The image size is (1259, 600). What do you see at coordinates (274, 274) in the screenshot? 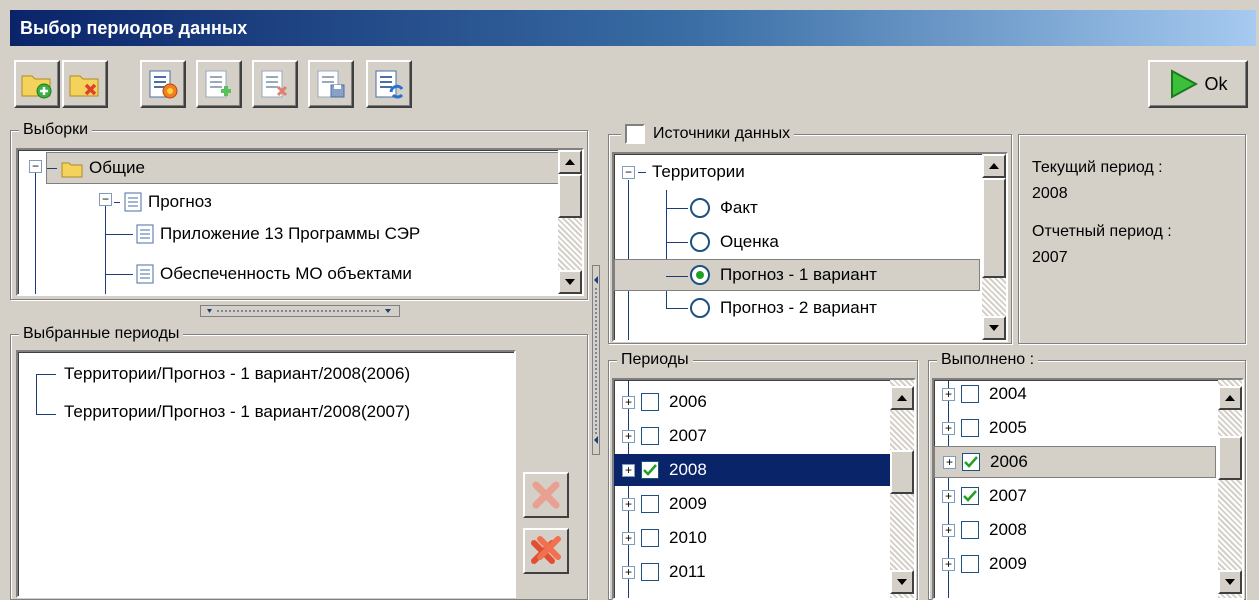
I see `tree-item-provision: Обеспеченность МО объектами` at bounding box center [274, 274].